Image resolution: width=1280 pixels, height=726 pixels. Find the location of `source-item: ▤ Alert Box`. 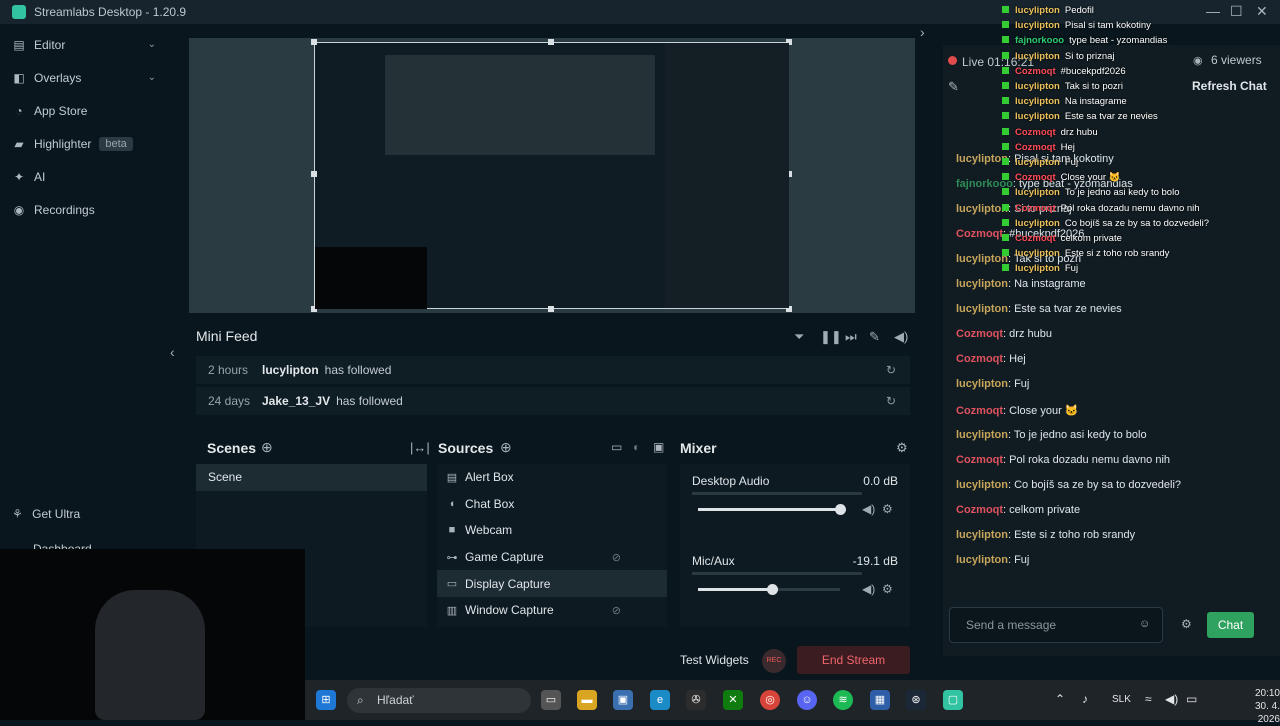

source-item: ▤ Alert Box is located at coordinates (552, 477).